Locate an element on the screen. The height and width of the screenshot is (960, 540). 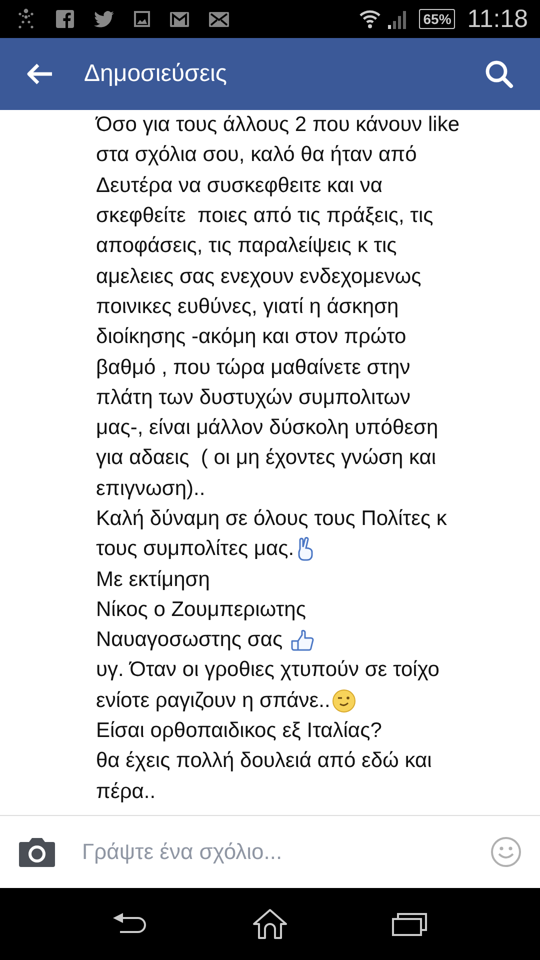
comment-text: Είσαι ορθοπαιδικος εξ Ιταλίας? is located at coordinates (239, 731).